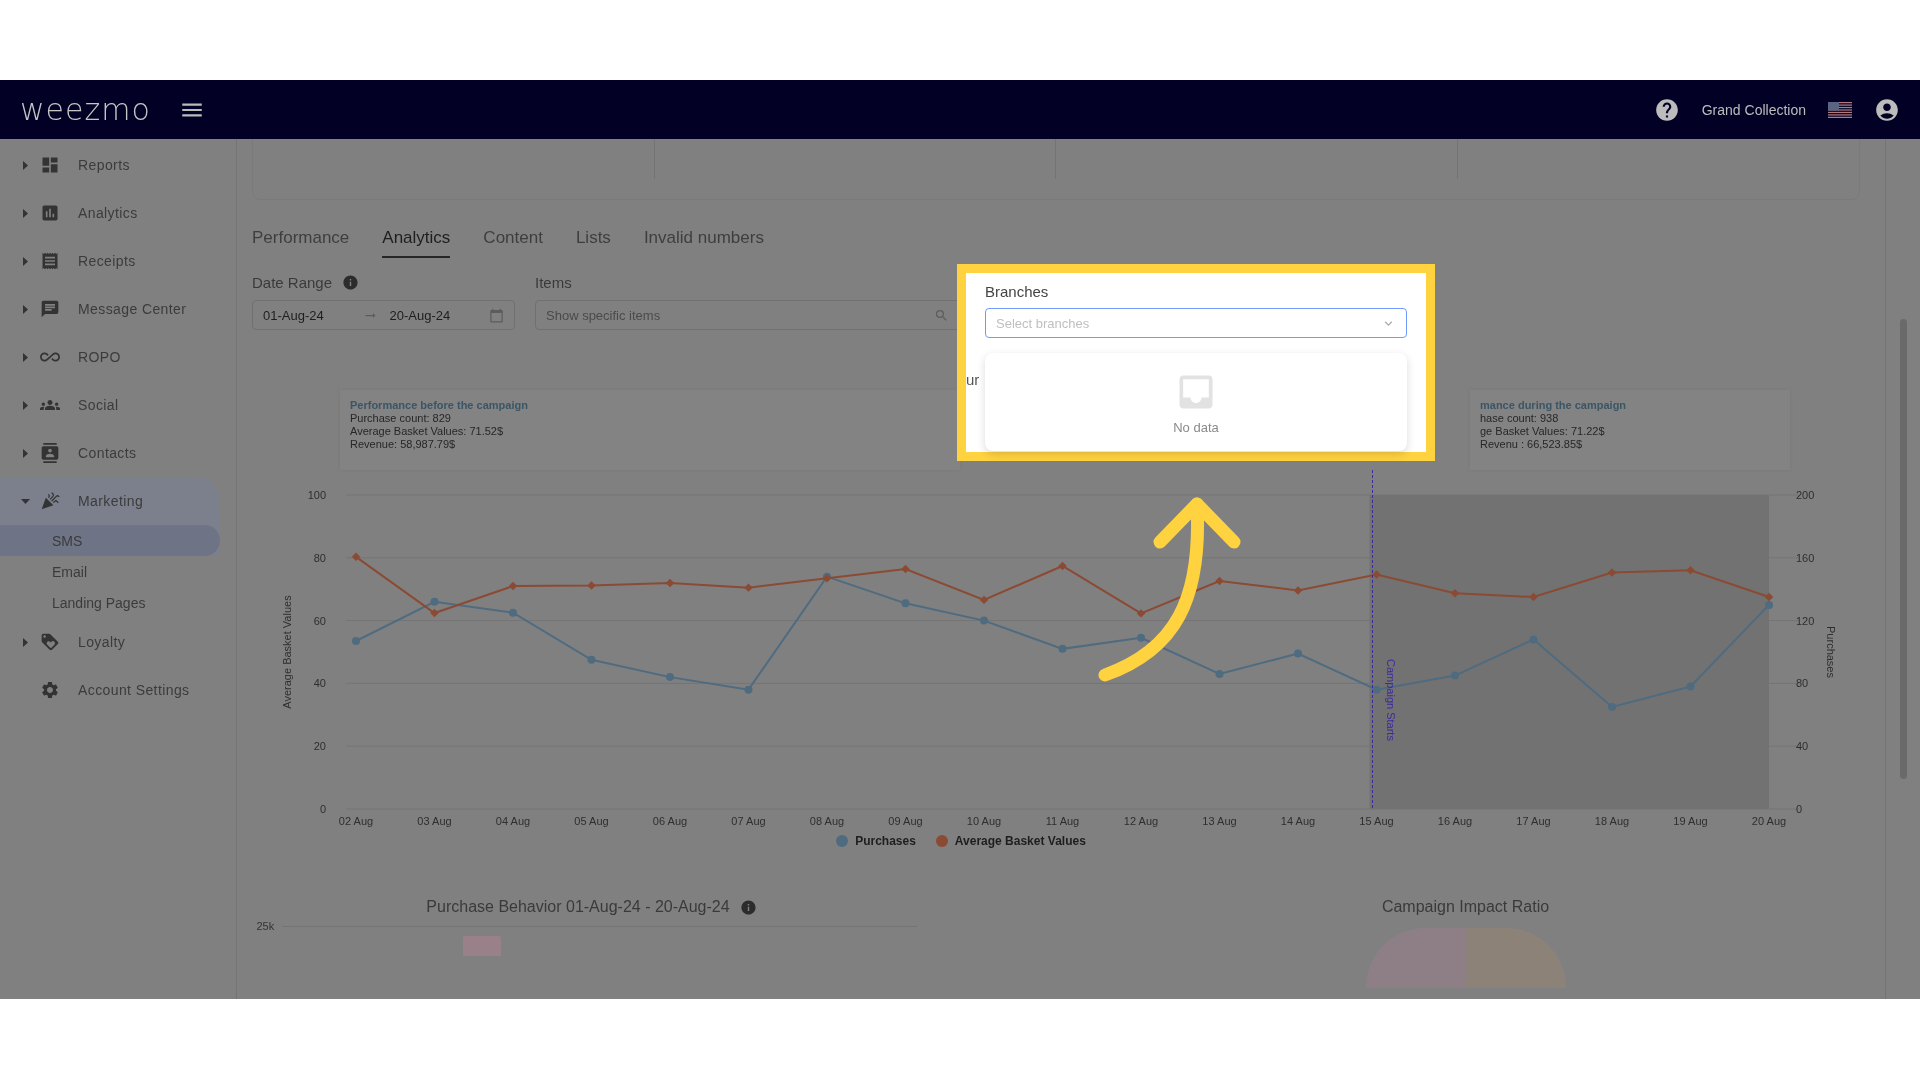 The height and width of the screenshot is (1080, 1920). Describe the element at coordinates (319, 620) in the screenshot. I see `axis-tick-label: 60` at that location.